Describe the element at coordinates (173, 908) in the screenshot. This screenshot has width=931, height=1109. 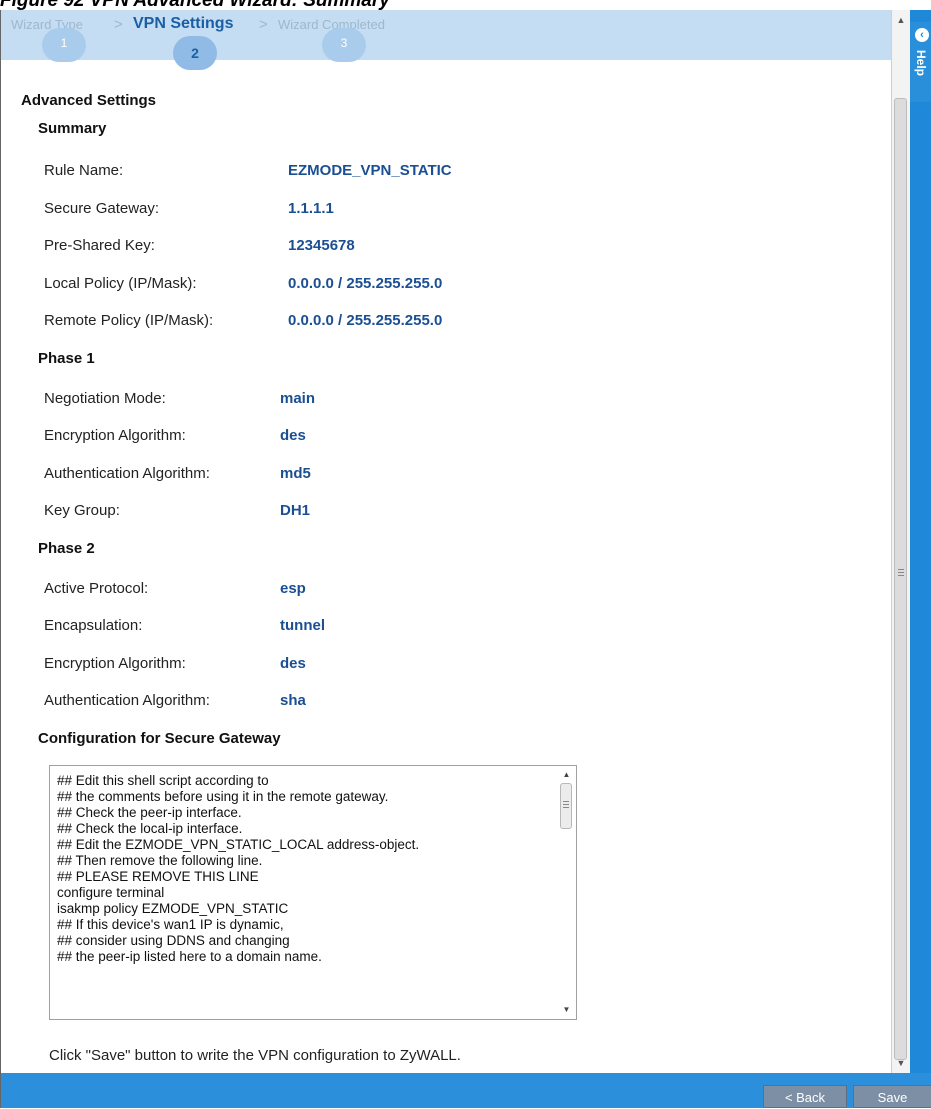
I see `script-line: isakmp policy EZMODE_VPN_STATIC` at that location.